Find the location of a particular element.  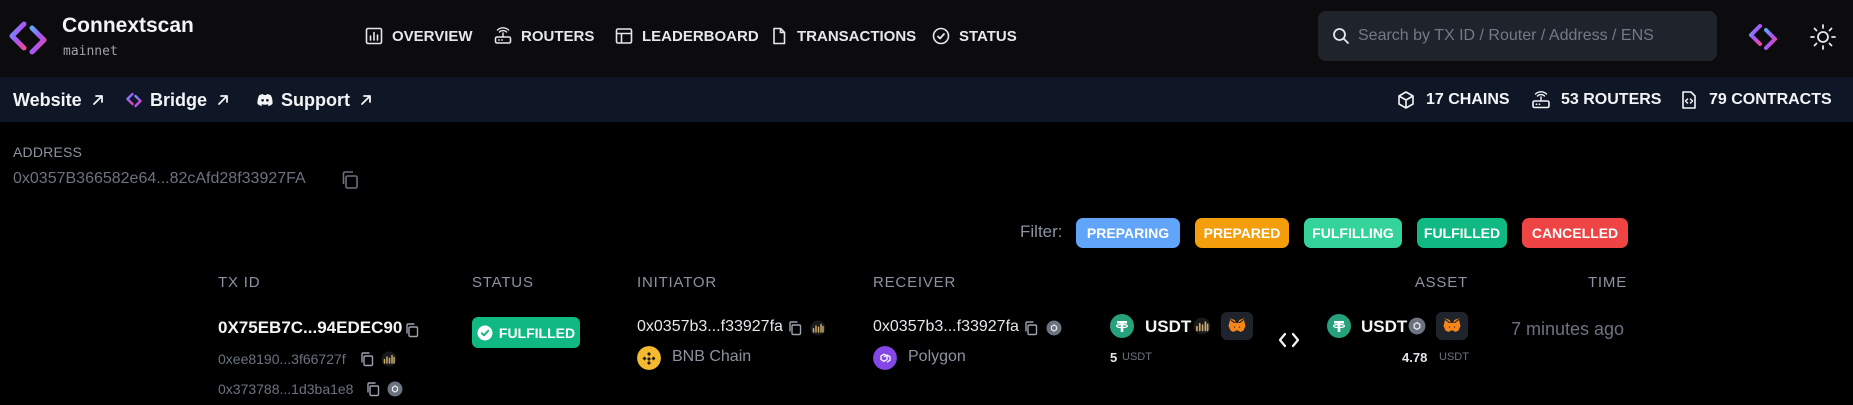

routers-stat-label: 53 ROUTERS is located at coordinates (1611, 99).